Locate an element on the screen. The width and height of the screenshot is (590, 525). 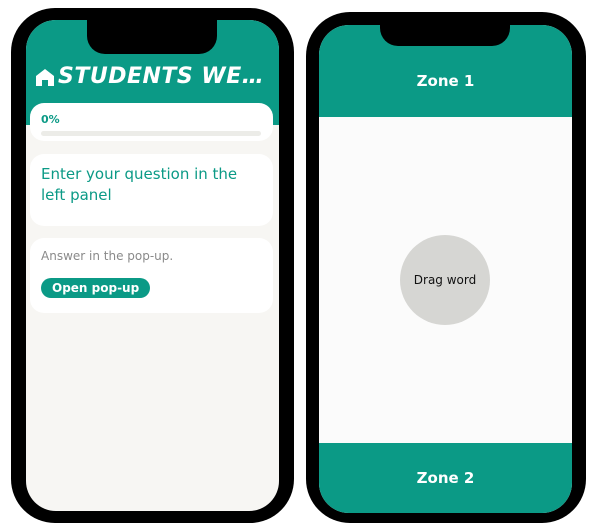
progress-bar is located at coordinates (151, 133).